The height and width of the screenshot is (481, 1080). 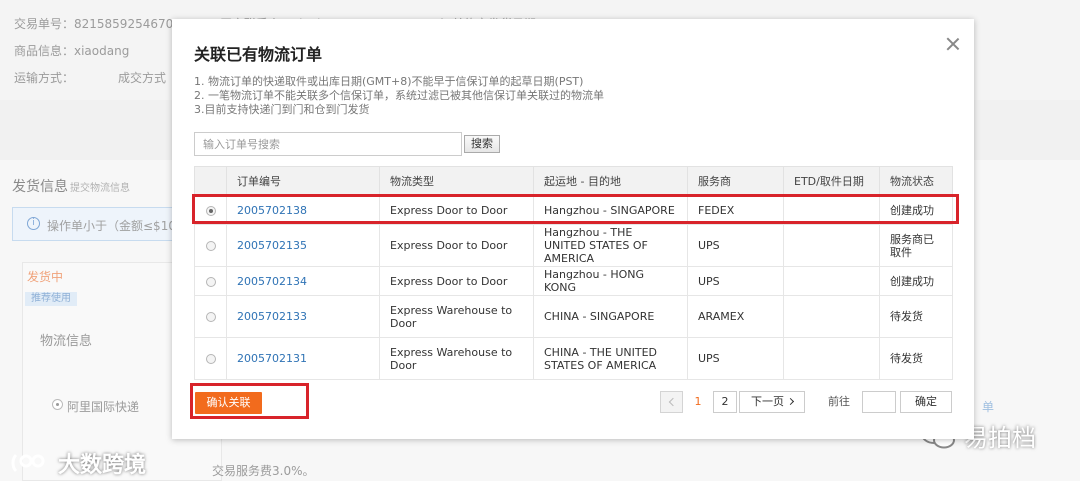 I want to click on header-status: 物流状态, so click(x=916, y=181).